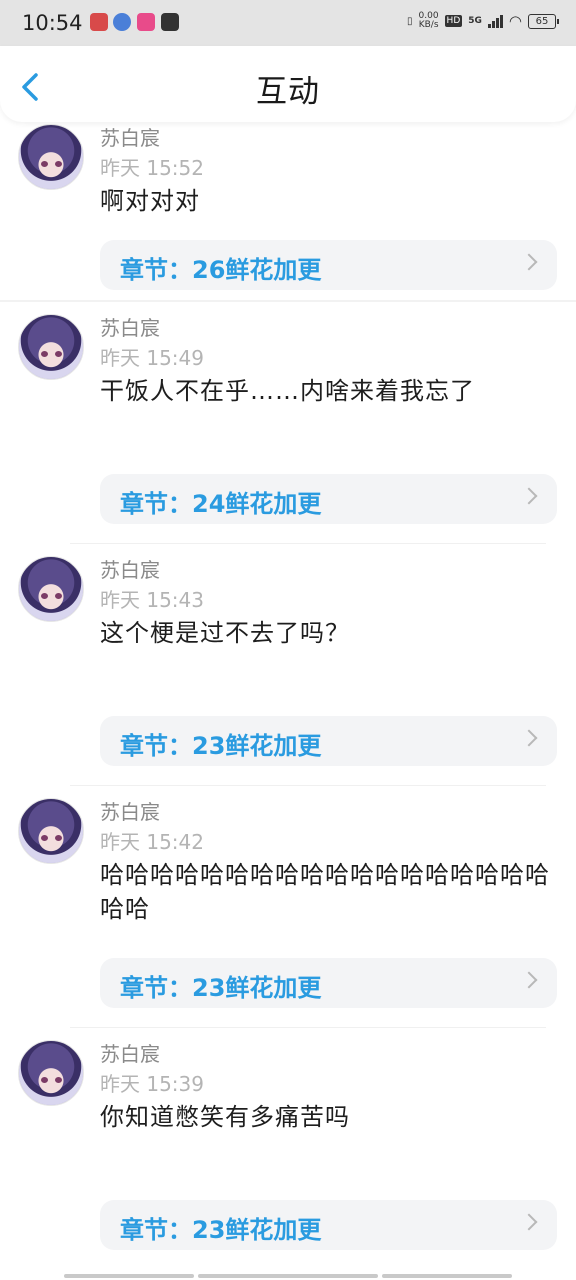 This screenshot has height=1280, width=576. Describe the element at coordinates (152, 168) in the screenshot. I see `comment-time: 昨天 15:52` at that location.